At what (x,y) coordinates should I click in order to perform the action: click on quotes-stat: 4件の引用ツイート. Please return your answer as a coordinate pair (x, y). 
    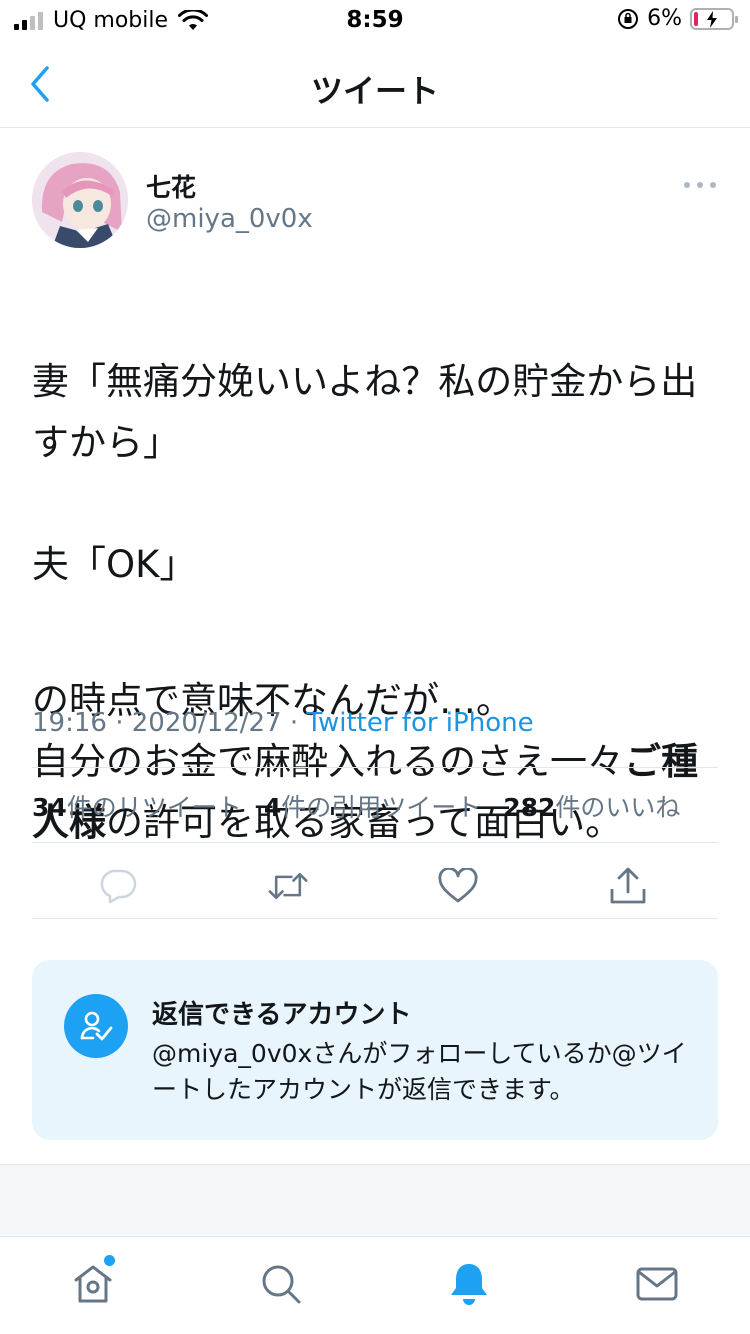
    Looking at the image, I should click on (372, 806).